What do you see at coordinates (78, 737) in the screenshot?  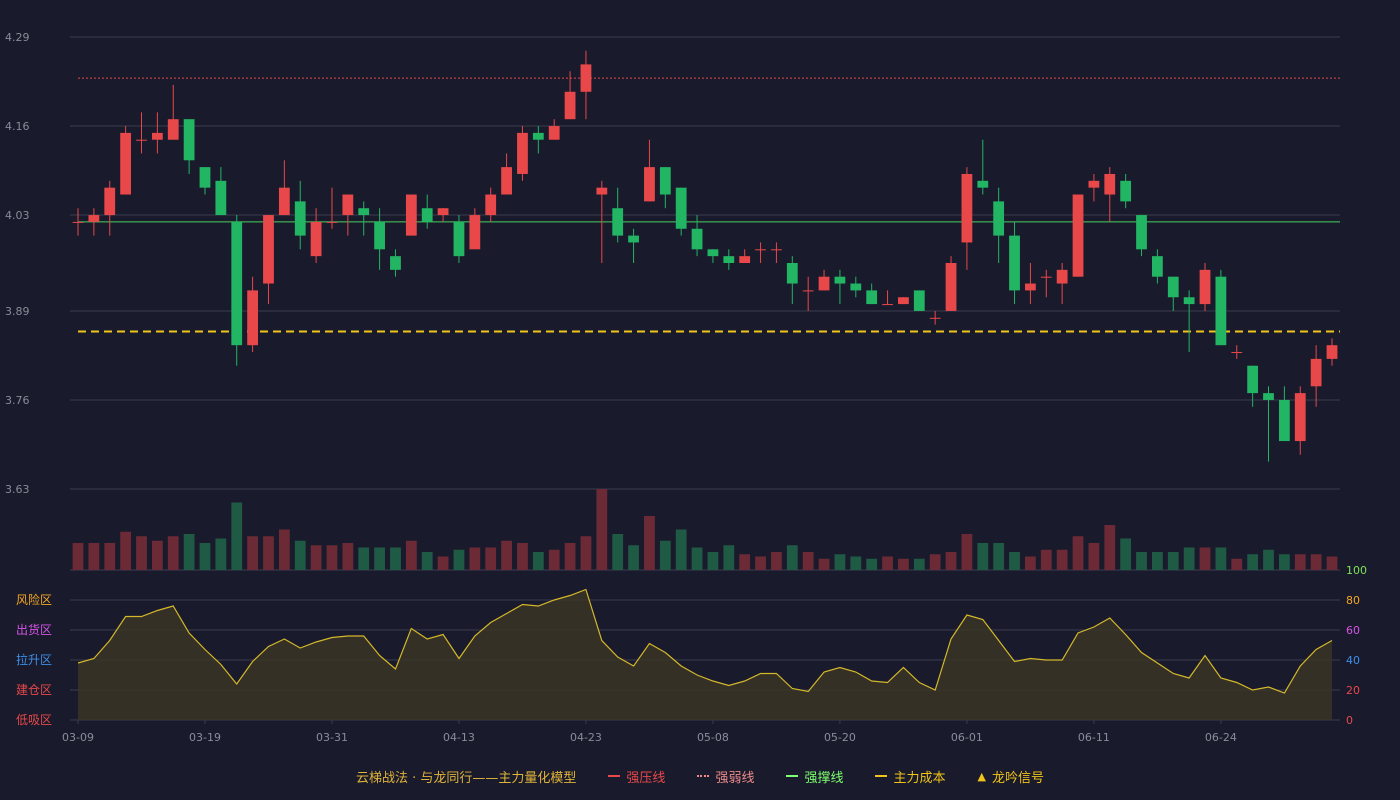 I see `x-tick-label: 03-09` at bounding box center [78, 737].